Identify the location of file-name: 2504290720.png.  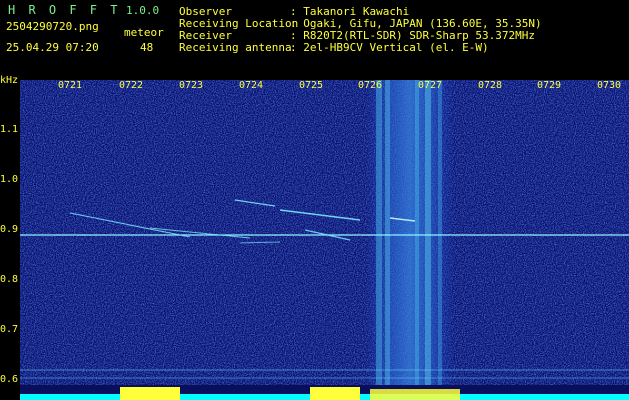
(52, 26).